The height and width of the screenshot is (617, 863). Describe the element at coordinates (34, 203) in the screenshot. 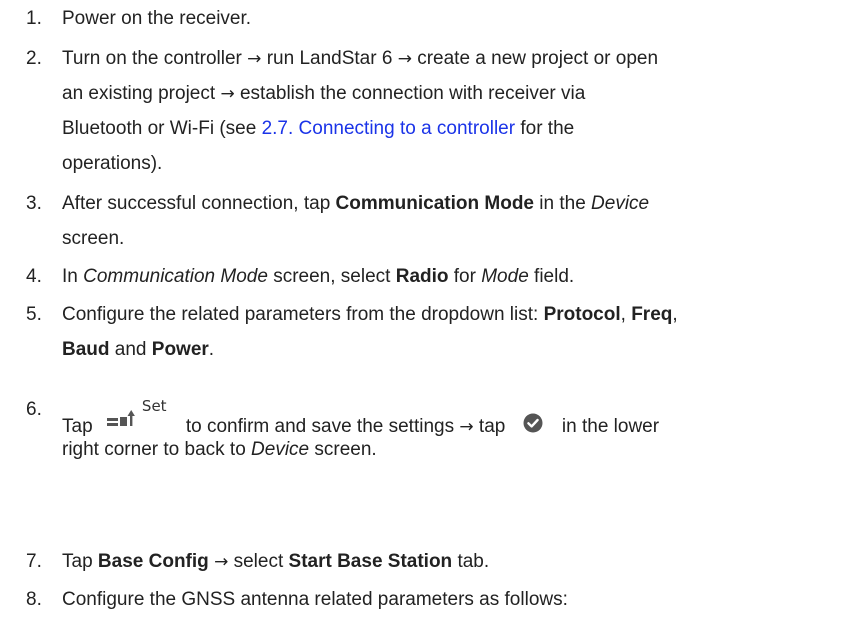

I see `step-number: 3.` at that location.